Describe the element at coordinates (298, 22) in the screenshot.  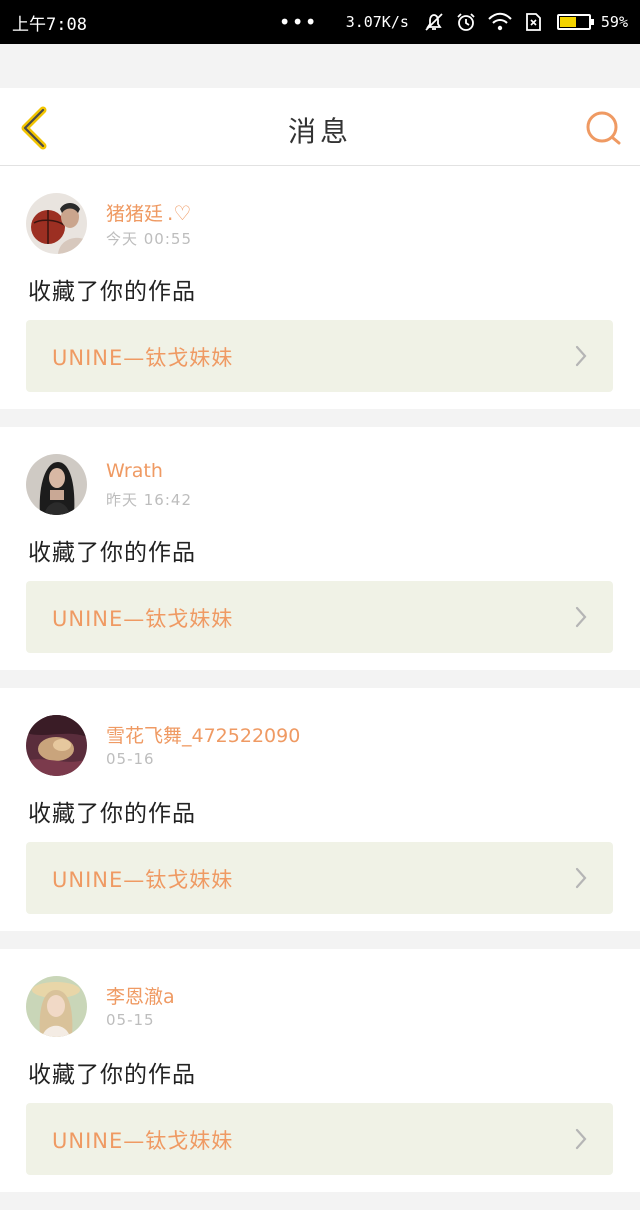
I see `more-dots-icon: •••` at that location.